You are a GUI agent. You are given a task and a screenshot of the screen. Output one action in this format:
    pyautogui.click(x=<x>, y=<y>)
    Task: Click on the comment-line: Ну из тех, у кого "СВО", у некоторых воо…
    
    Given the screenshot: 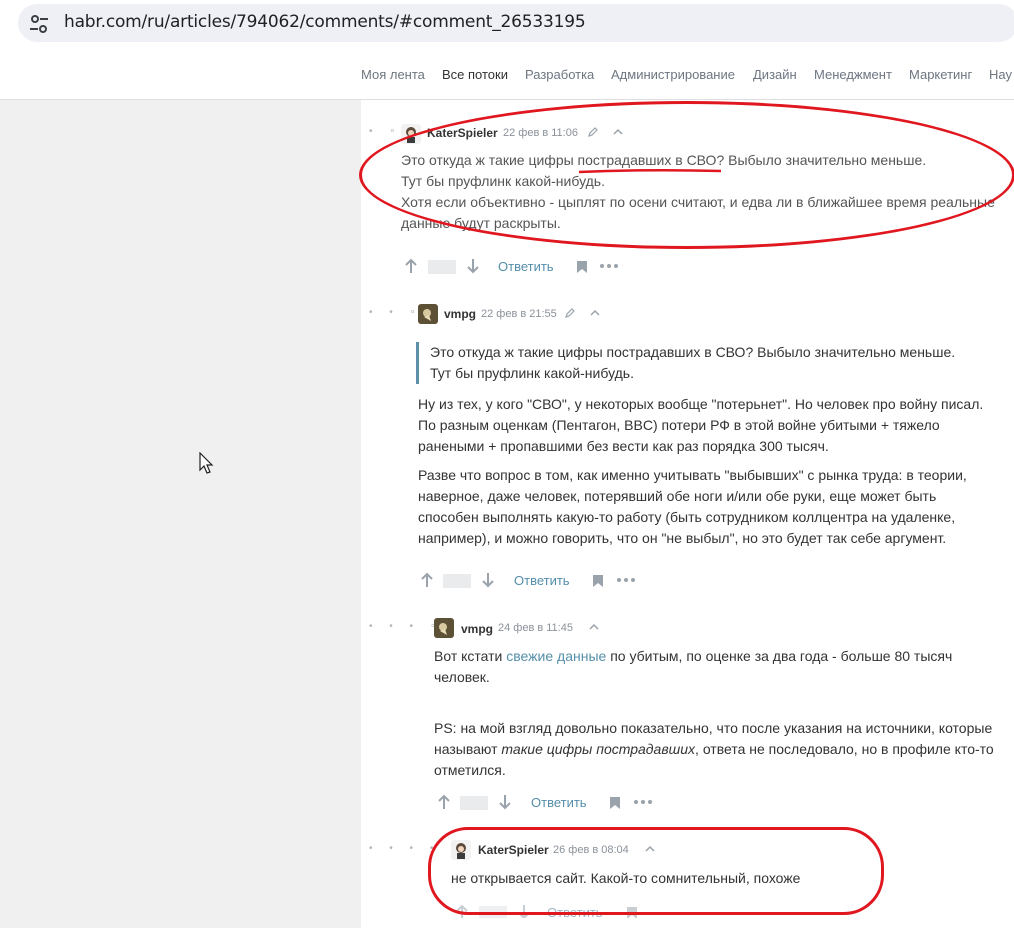 What is the action you would take?
    pyautogui.click(x=701, y=404)
    